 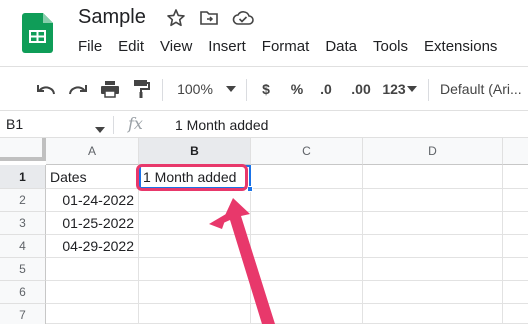 What do you see at coordinates (14, 124) in the screenshot?
I see `name-box: B1` at bounding box center [14, 124].